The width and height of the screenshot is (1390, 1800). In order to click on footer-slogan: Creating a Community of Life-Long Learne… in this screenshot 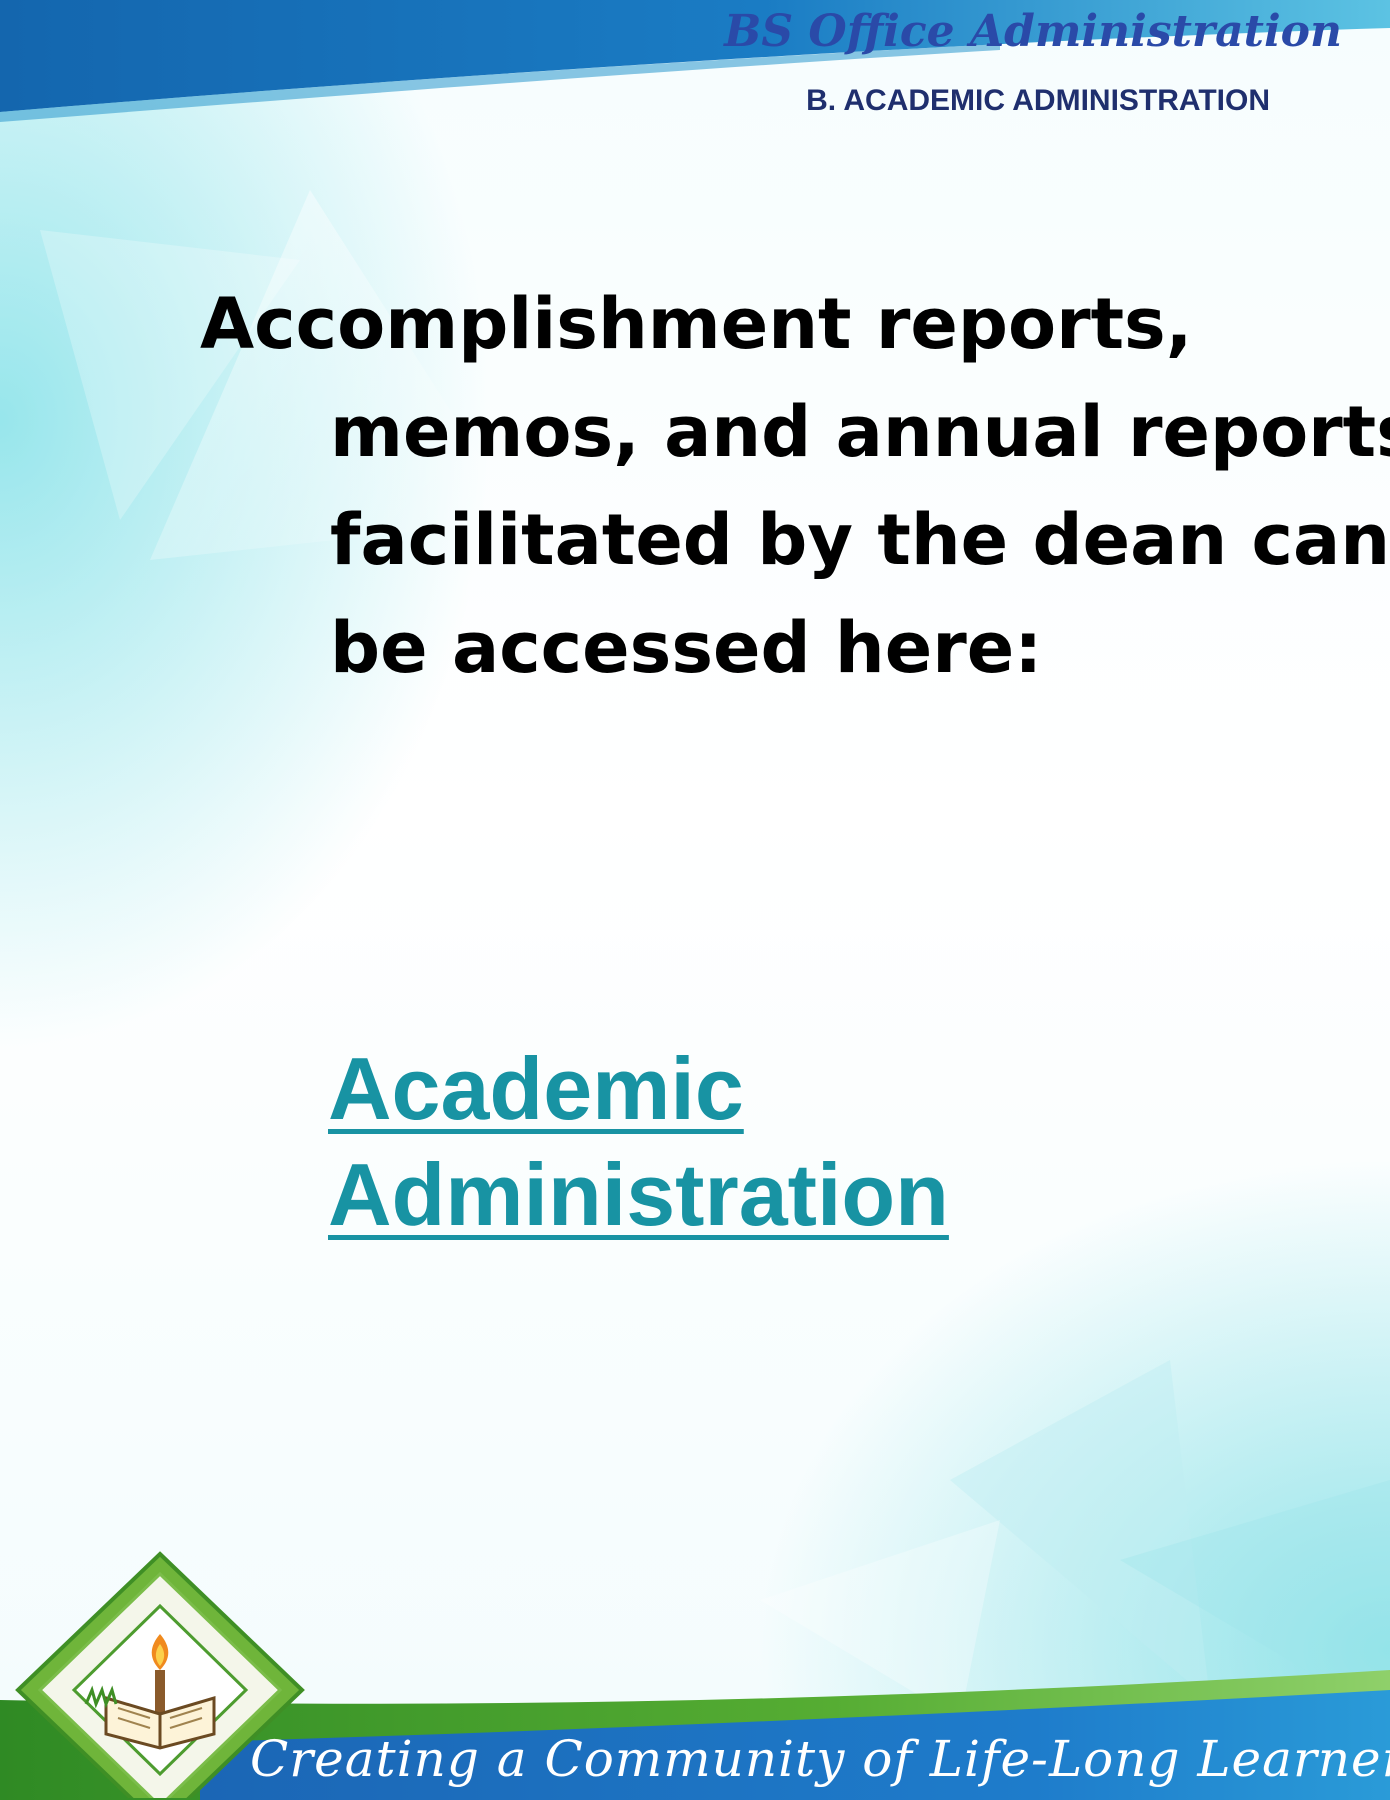, I will do `click(820, 1759)`.